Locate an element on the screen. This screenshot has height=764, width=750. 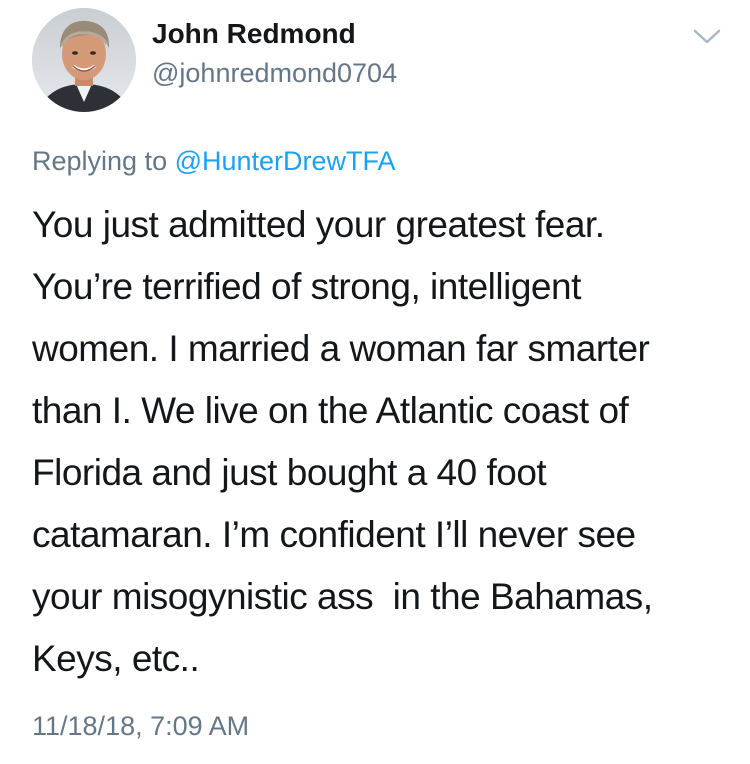
reply-mention-link: @HunterDrewTFA is located at coordinates (285, 161).